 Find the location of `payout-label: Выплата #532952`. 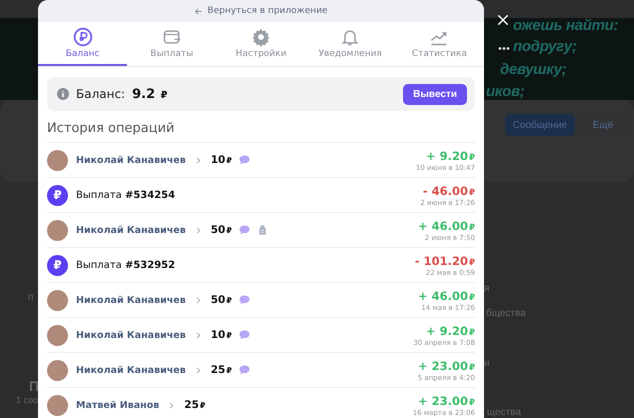

payout-label: Выплата #532952 is located at coordinates (126, 265).